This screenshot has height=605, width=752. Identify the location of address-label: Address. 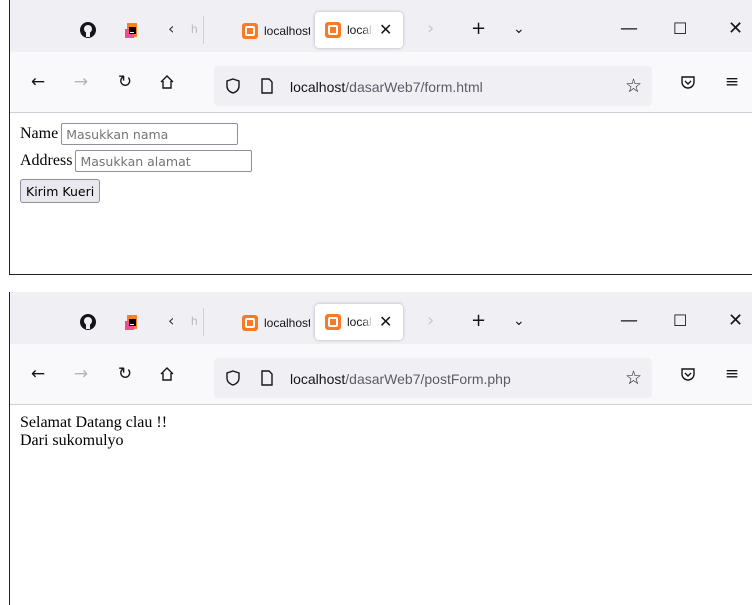
(46, 160).